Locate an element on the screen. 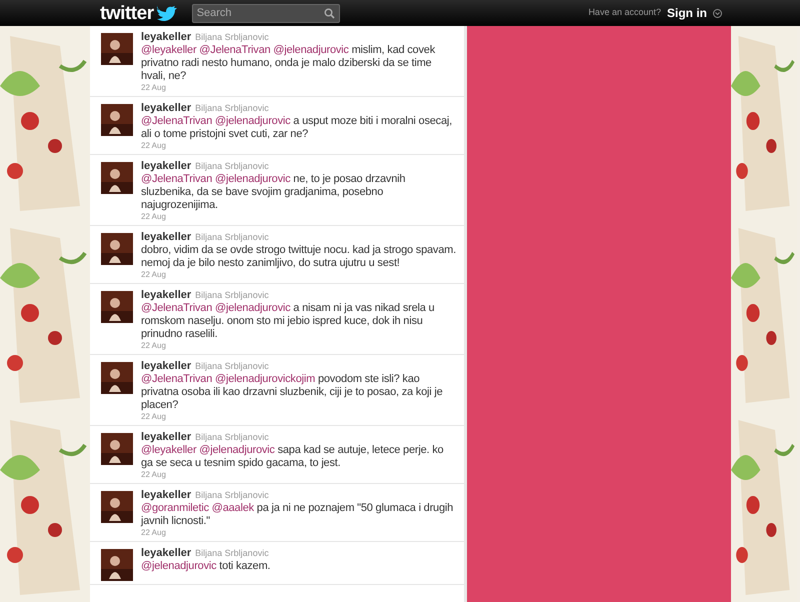 This screenshot has height=602, width=800. mention-link: @jelenadjurovickojim is located at coordinates (265, 379).